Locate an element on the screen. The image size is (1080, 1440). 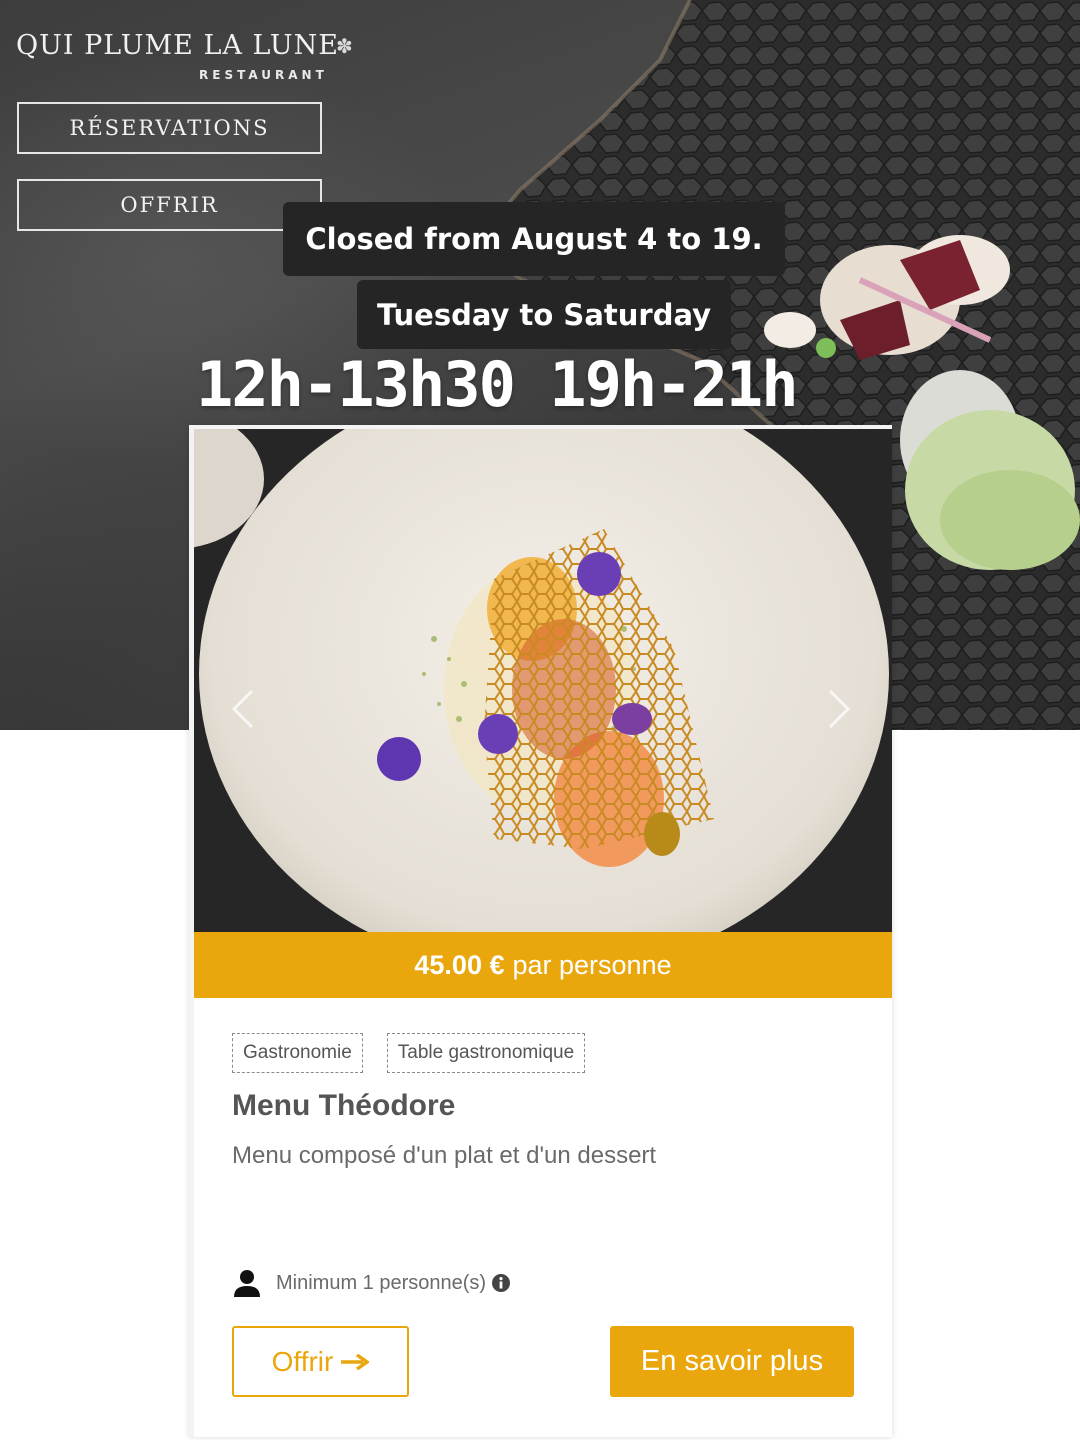
price-banner: 45.00 € par personne is located at coordinates (543, 965).